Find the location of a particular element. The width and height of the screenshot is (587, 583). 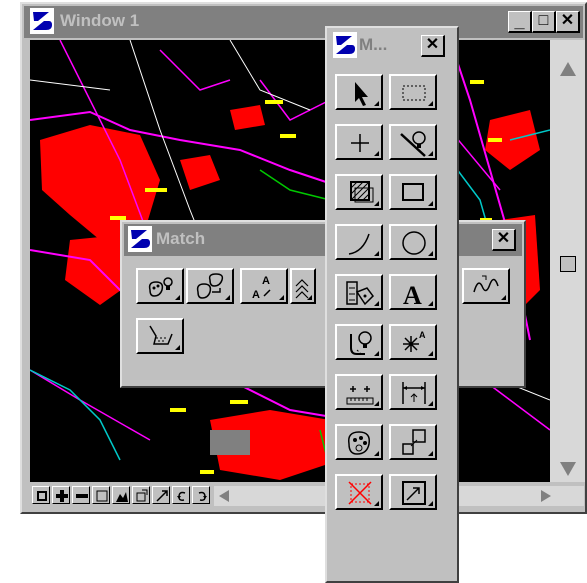

maximize-button: □ is located at coordinates (544, 22).